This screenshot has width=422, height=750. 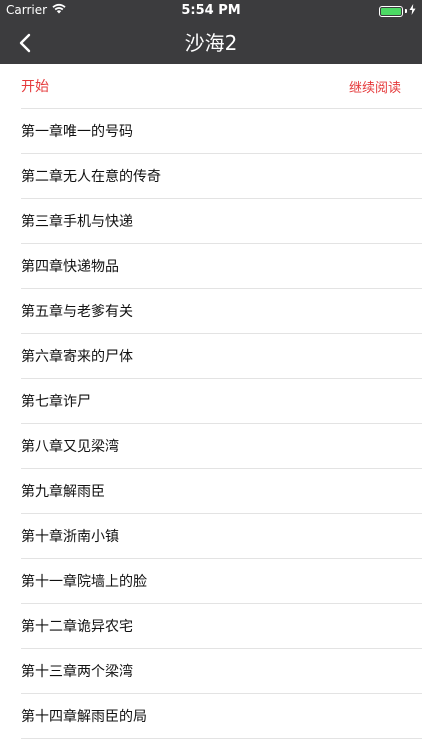 What do you see at coordinates (221, 716) in the screenshot?
I see `chapter-row: 第十四章解雨臣的局` at bounding box center [221, 716].